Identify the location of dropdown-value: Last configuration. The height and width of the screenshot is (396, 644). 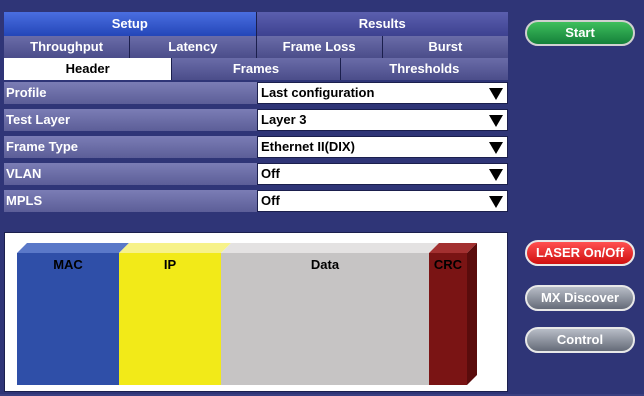
(318, 92).